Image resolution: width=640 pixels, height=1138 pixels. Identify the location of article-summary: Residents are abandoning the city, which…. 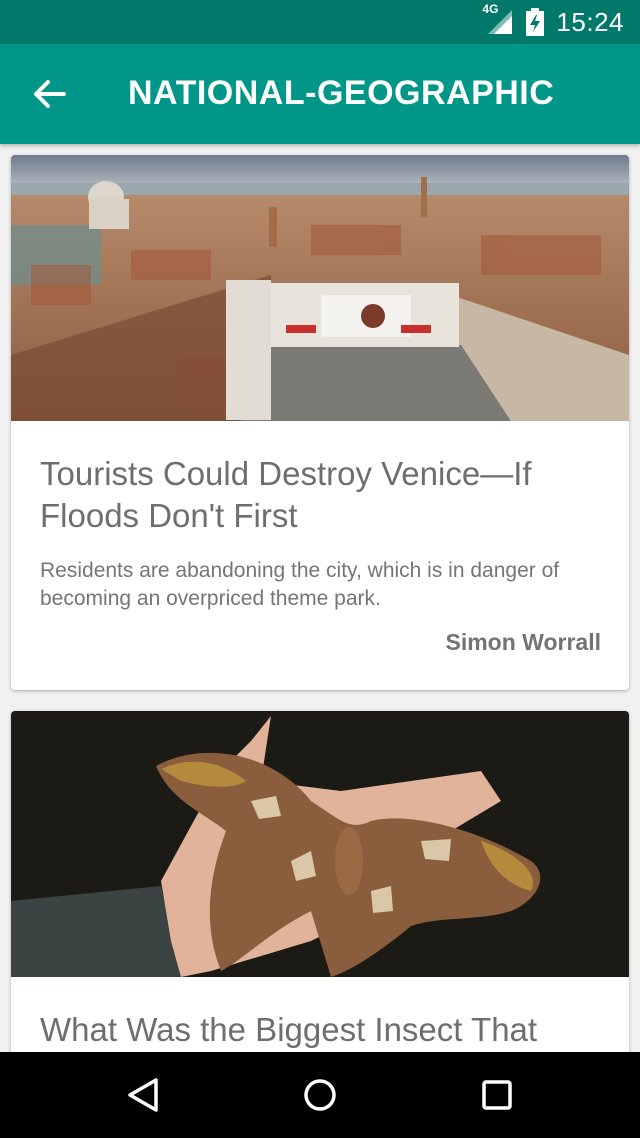
(300, 584).